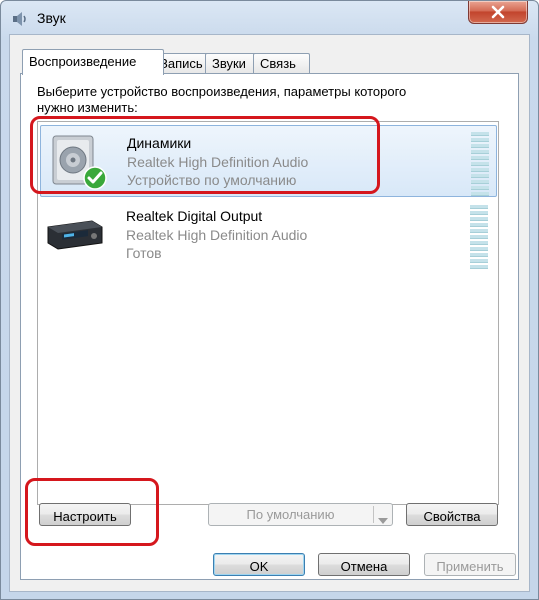 Image resolution: width=539 pixels, height=600 pixels. I want to click on annotation-highlight-configure, so click(92, 512).